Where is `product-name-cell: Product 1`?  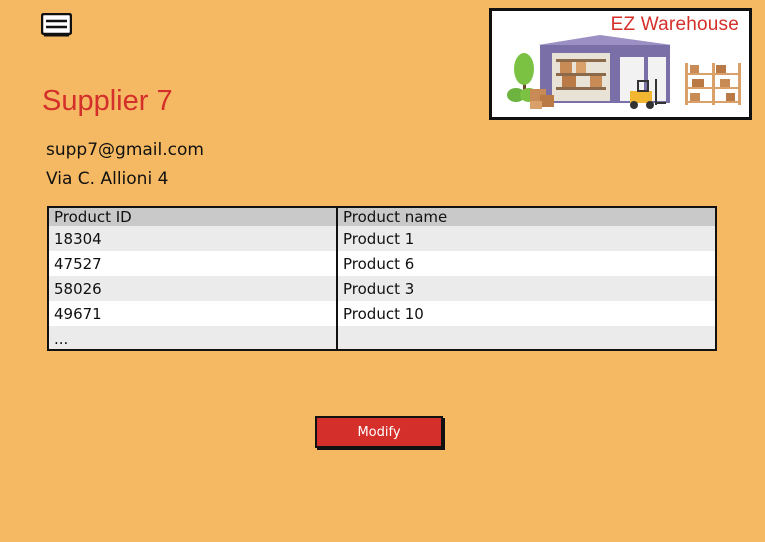 product-name-cell: Product 1 is located at coordinates (526, 238).